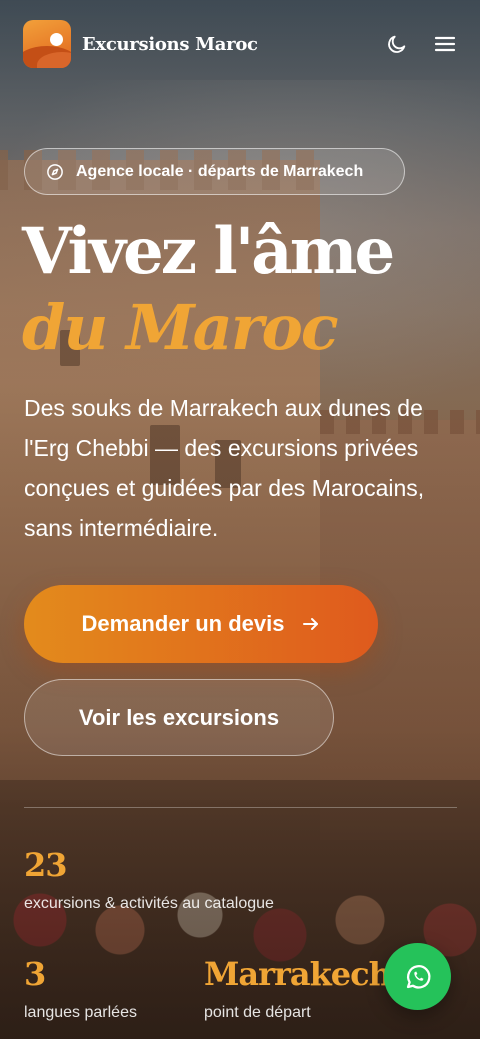 Image resolution: width=480 pixels, height=1039 pixels. What do you see at coordinates (179, 717) in the screenshot?
I see `view-excursions-button: Voir les excursions` at bounding box center [179, 717].